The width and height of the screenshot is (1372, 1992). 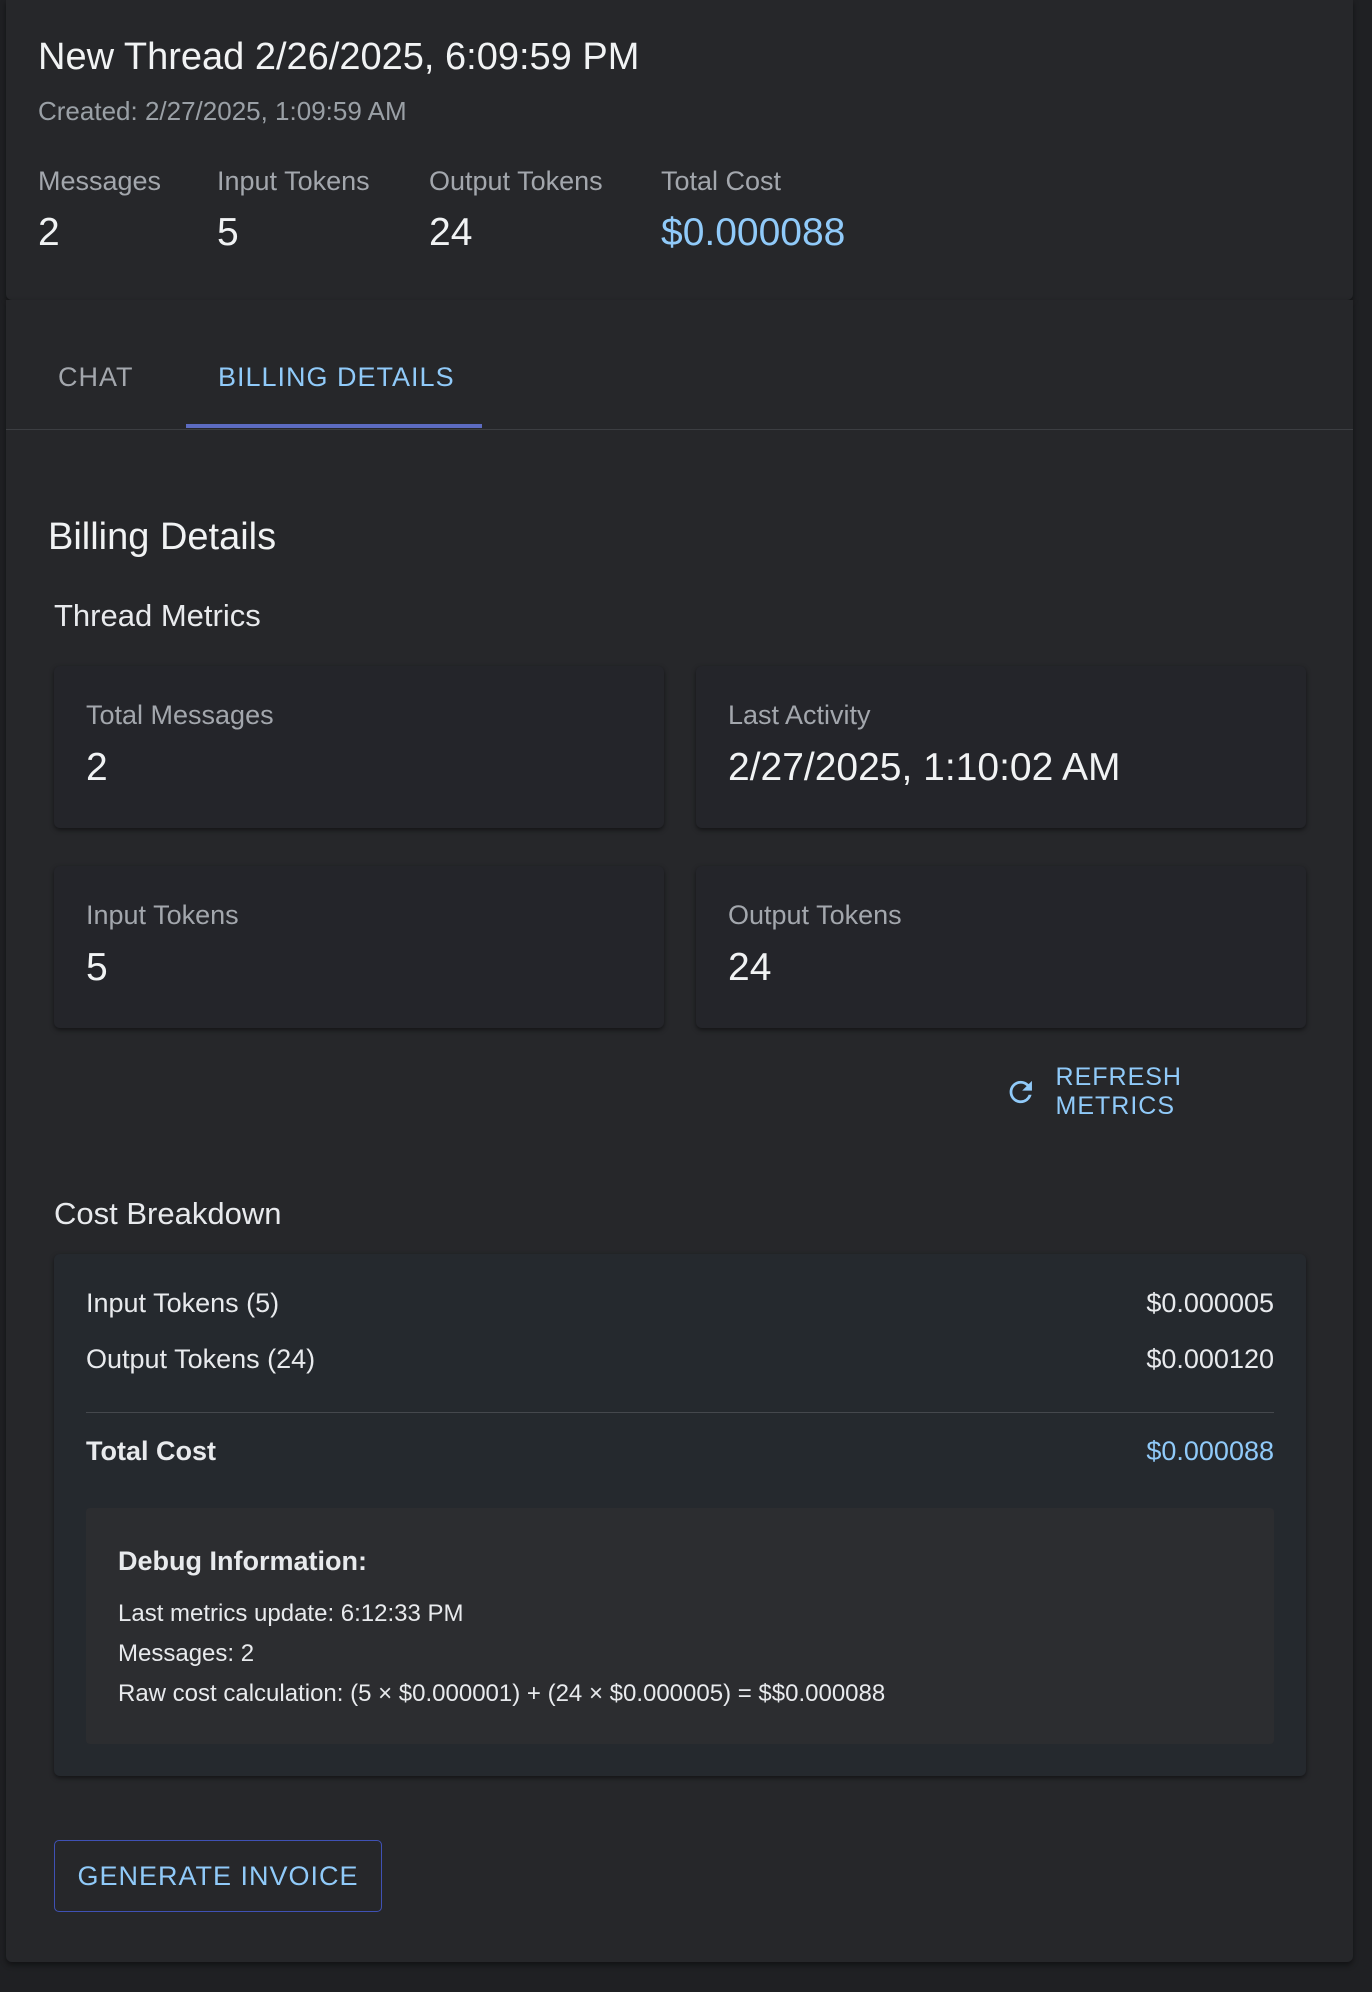 I want to click on stat-messages: Messages 2, so click(x=99, y=210).